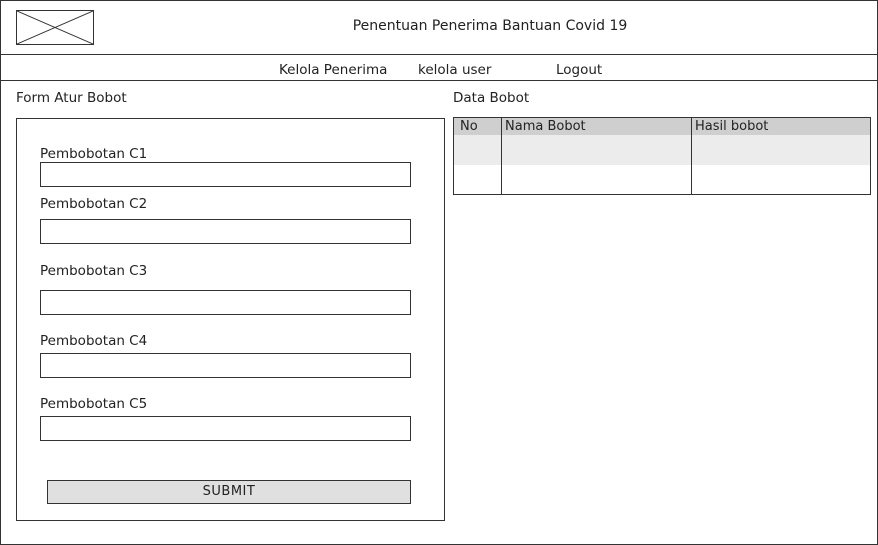 The image size is (878, 545). I want to click on submit-button: SUBMIT, so click(229, 492).